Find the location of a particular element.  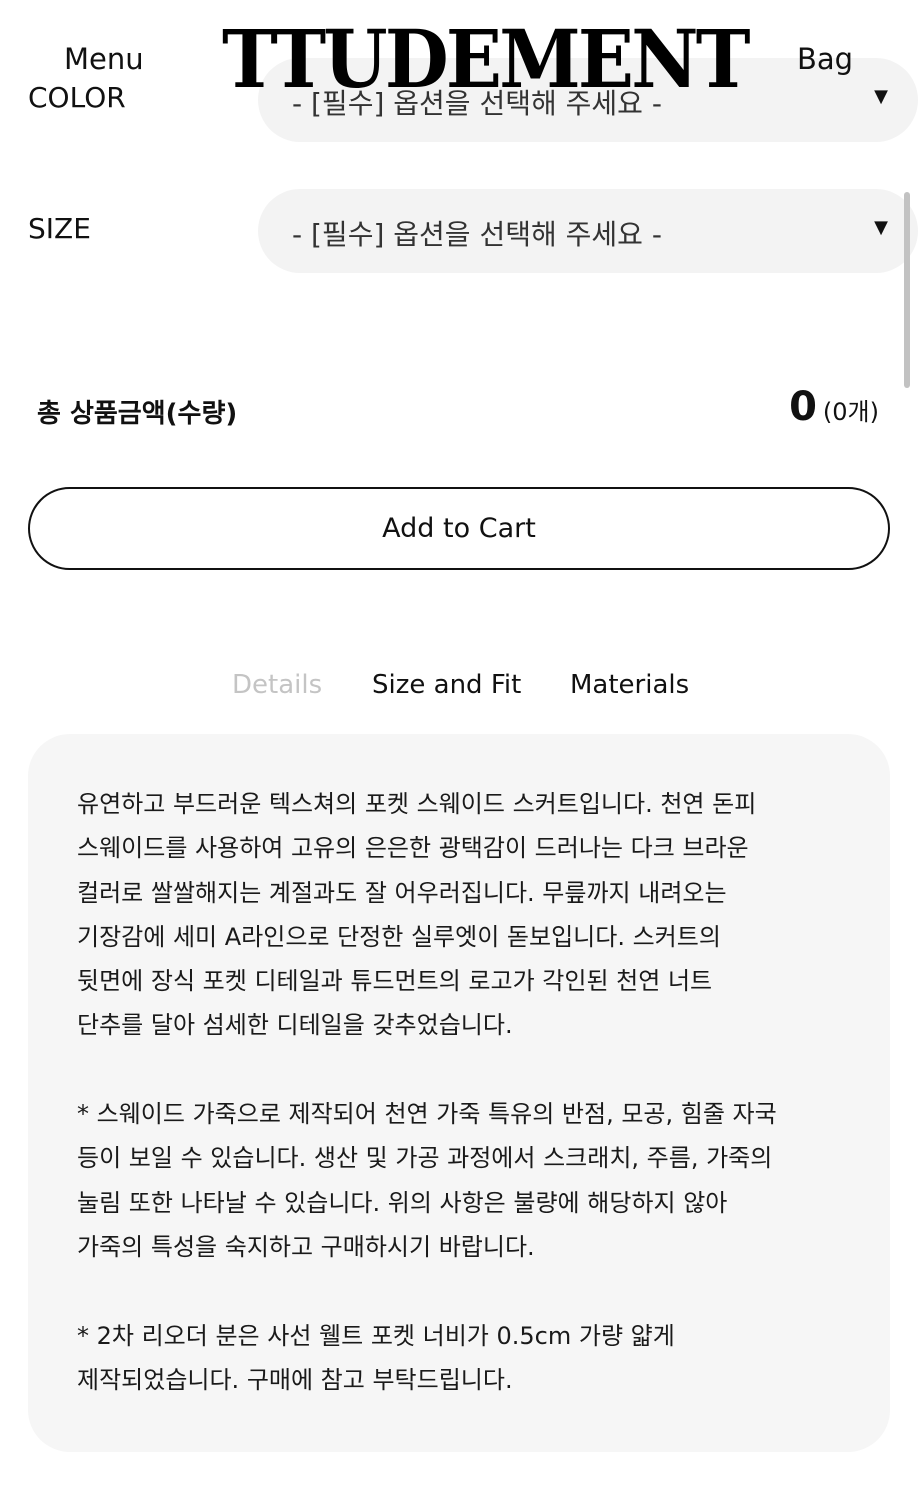

brand-logo: TTUDEMENT is located at coordinates (486, 59).